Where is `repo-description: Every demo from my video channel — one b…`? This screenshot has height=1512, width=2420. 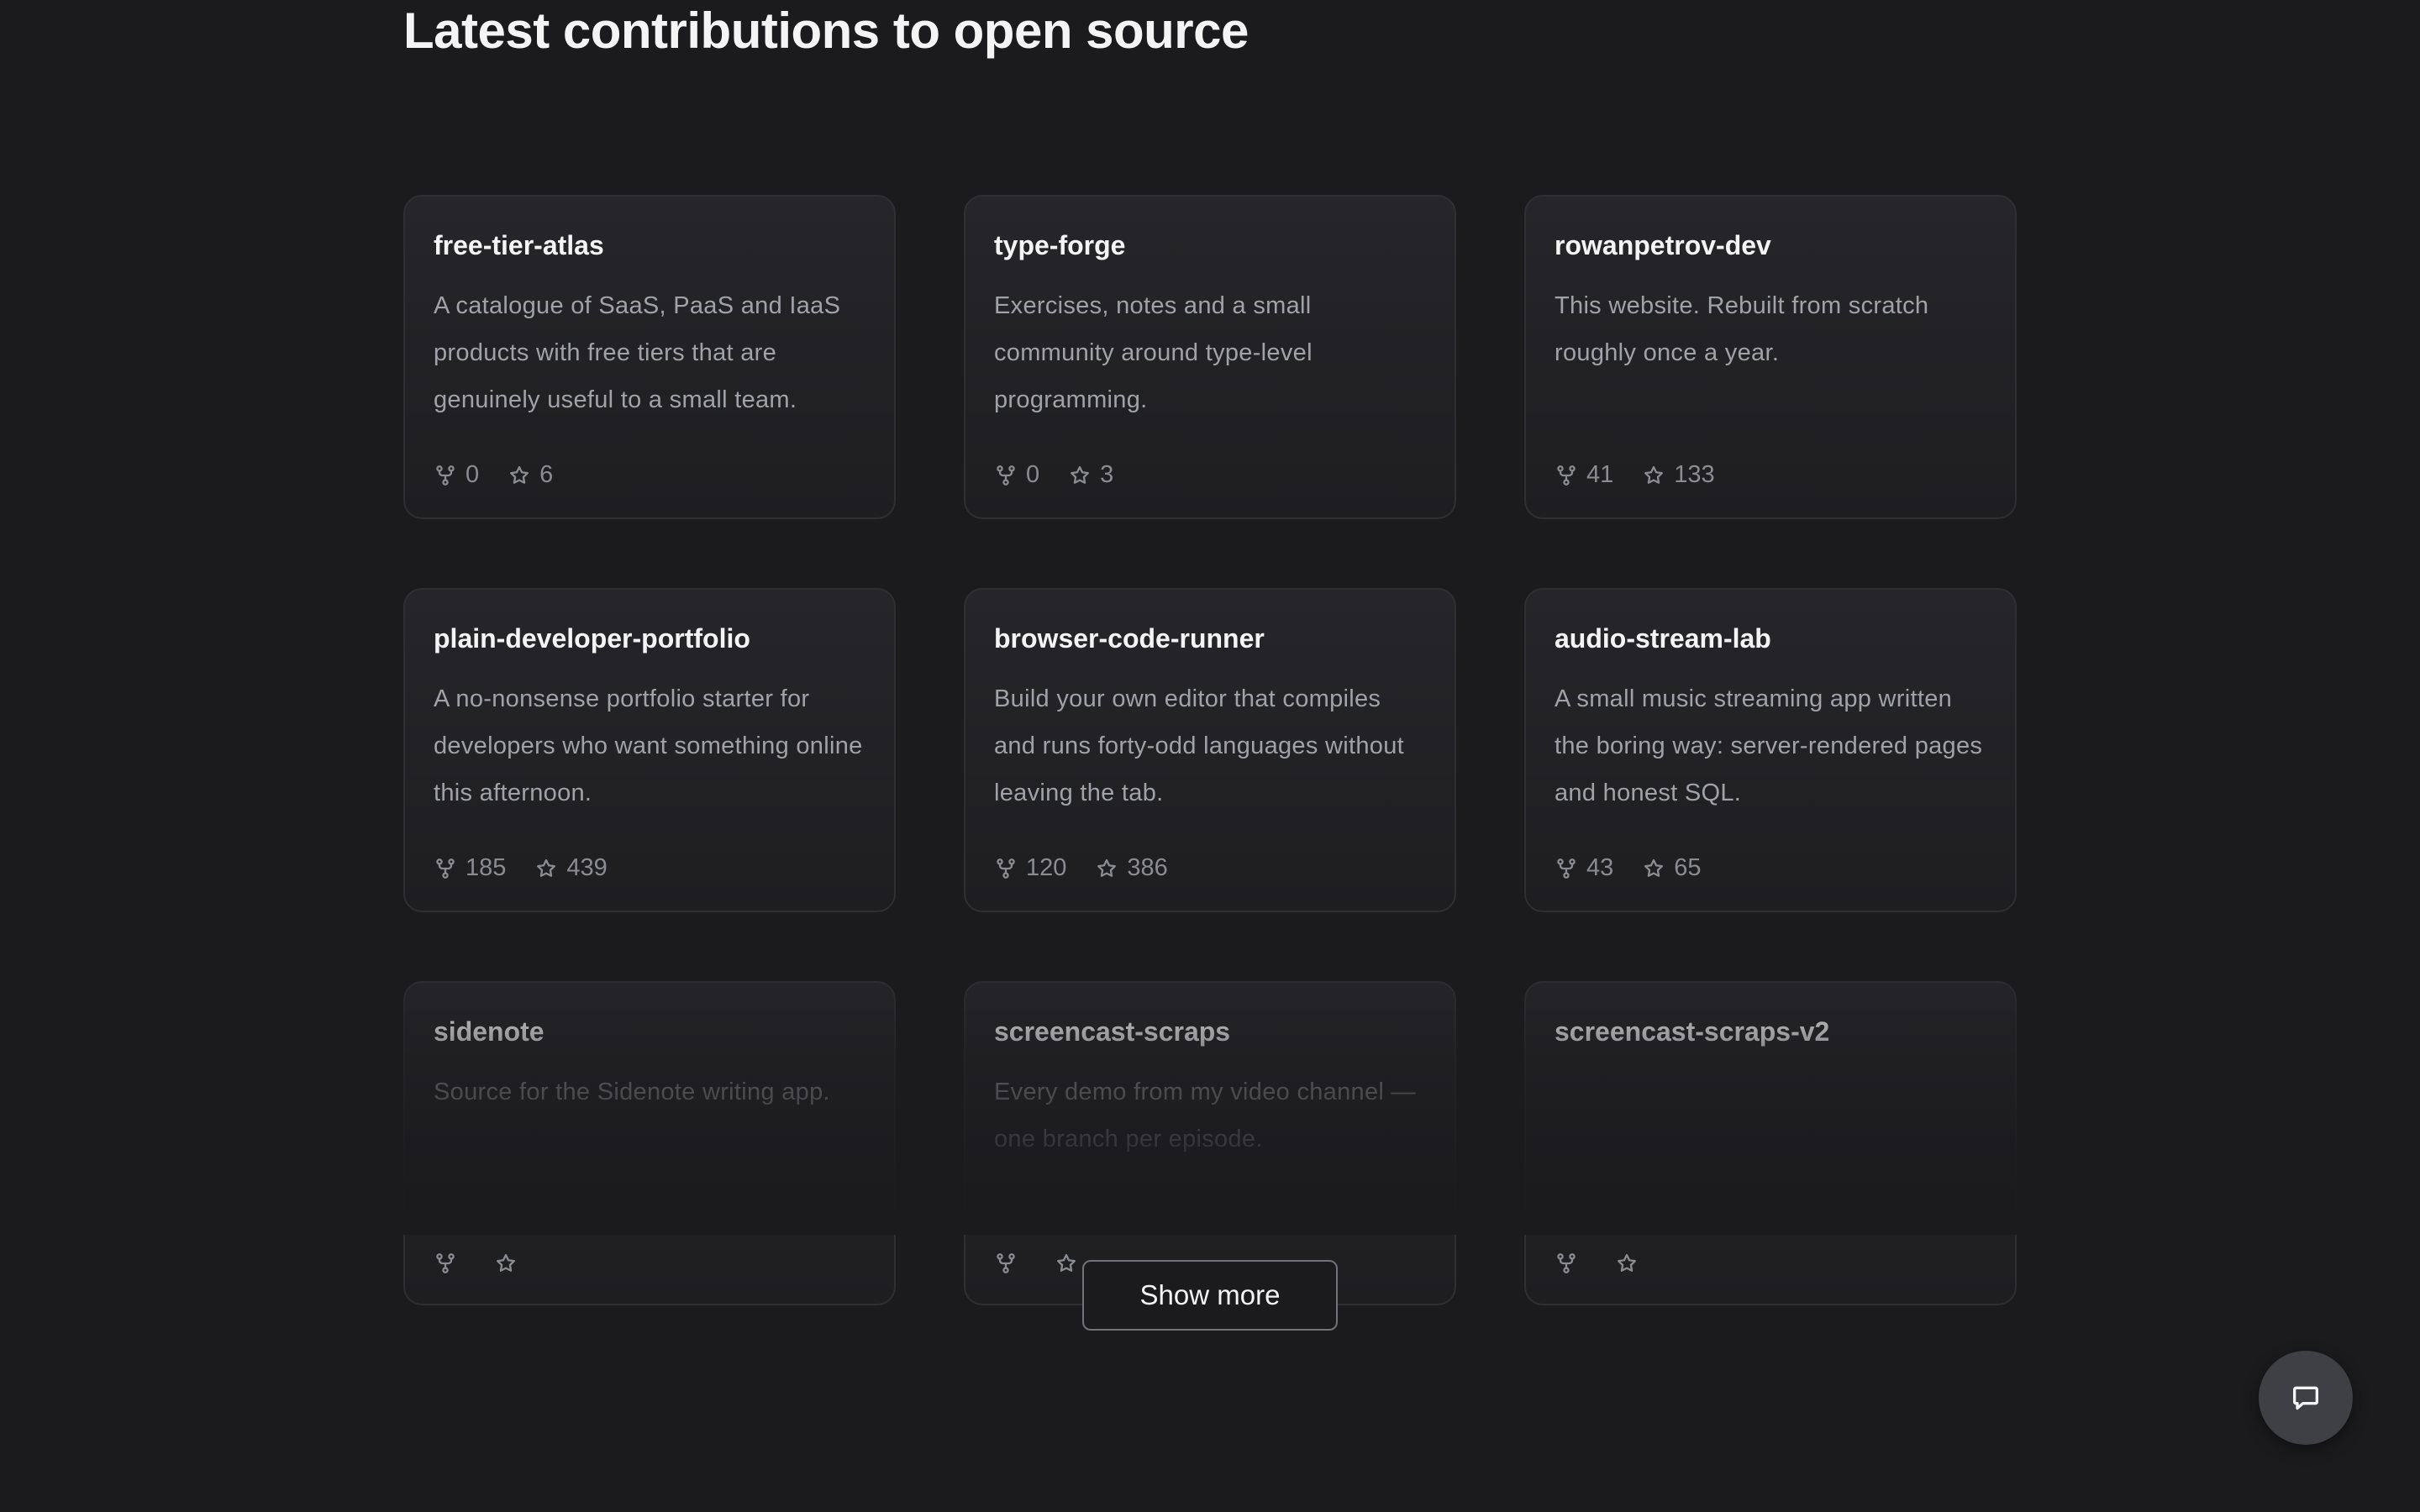 repo-description: Every demo from my video channel — one b… is located at coordinates (1205, 1115).